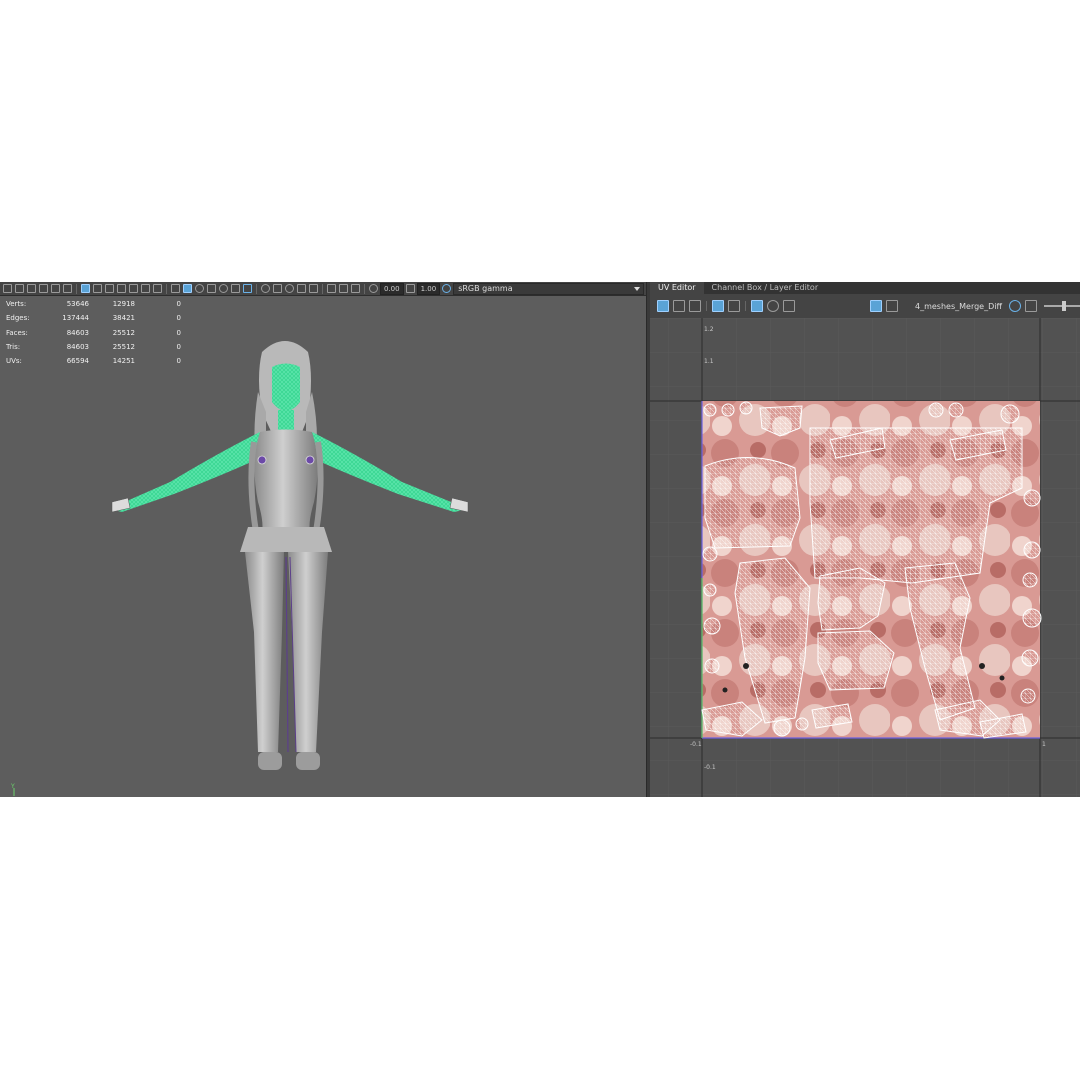 This screenshot has height=1080, width=1080. Describe the element at coordinates (12, 789) in the screenshot. I see `axis-indicator: Y` at that location.